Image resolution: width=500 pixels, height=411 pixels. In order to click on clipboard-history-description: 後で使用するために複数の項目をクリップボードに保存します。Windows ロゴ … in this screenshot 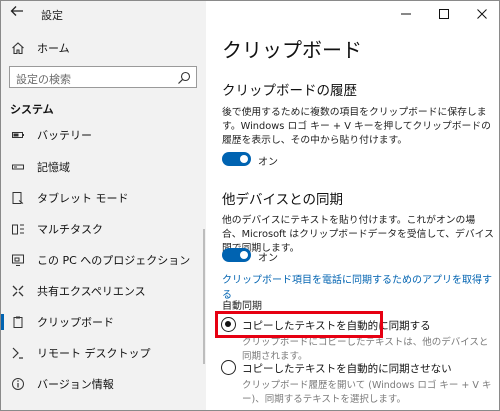, I will do `click(356, 126)`.